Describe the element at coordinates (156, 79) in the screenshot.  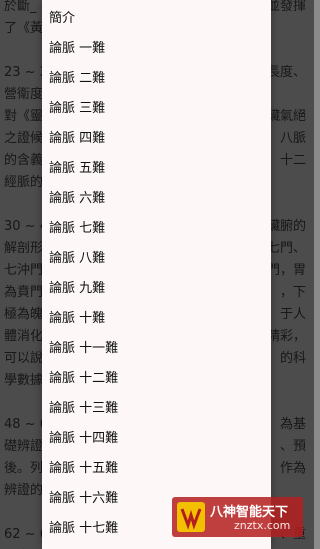
I see `menu-item-chapter: 論脈 二難` at that location.